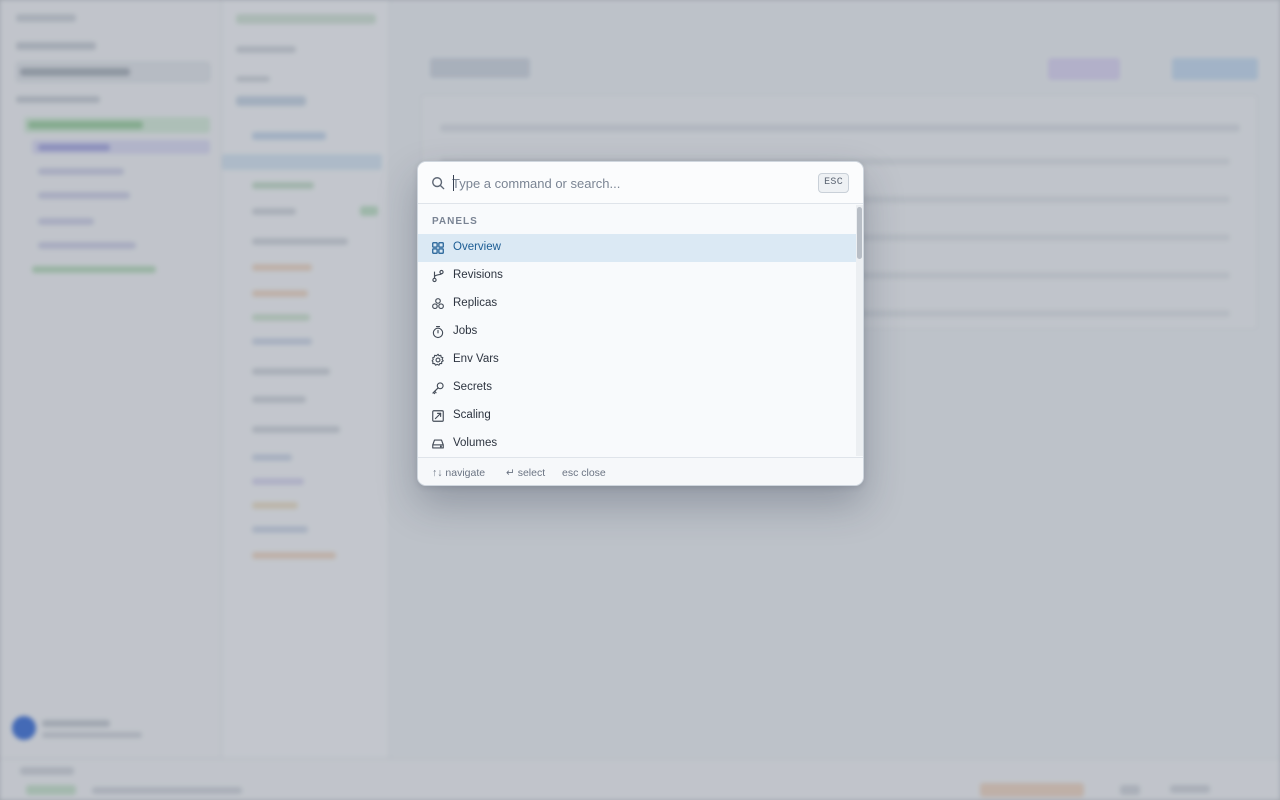 The width and height of the screenshot is (1280, 800). Describe the element at coordinates (476, 359) in the screenshot. I see `command-item-label: Env Vars` at that location.